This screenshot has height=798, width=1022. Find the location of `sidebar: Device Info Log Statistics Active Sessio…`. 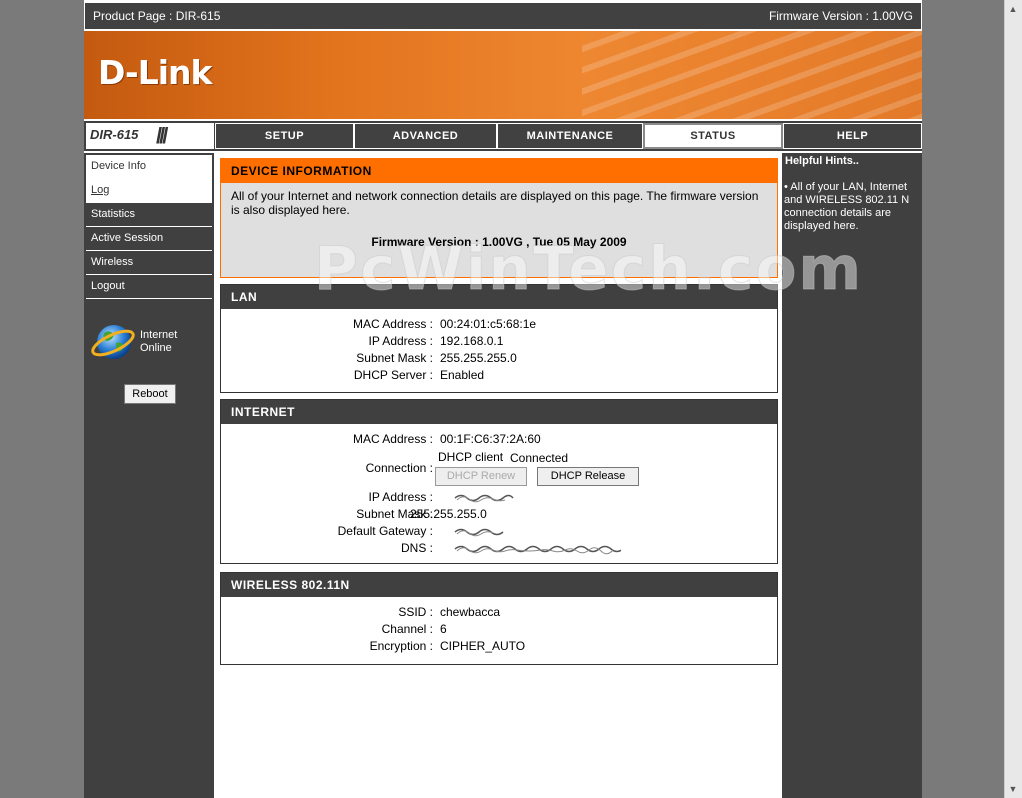

sidebar: Device Info Log Statistics Active Sessio… is located at coordinates (149, 475).